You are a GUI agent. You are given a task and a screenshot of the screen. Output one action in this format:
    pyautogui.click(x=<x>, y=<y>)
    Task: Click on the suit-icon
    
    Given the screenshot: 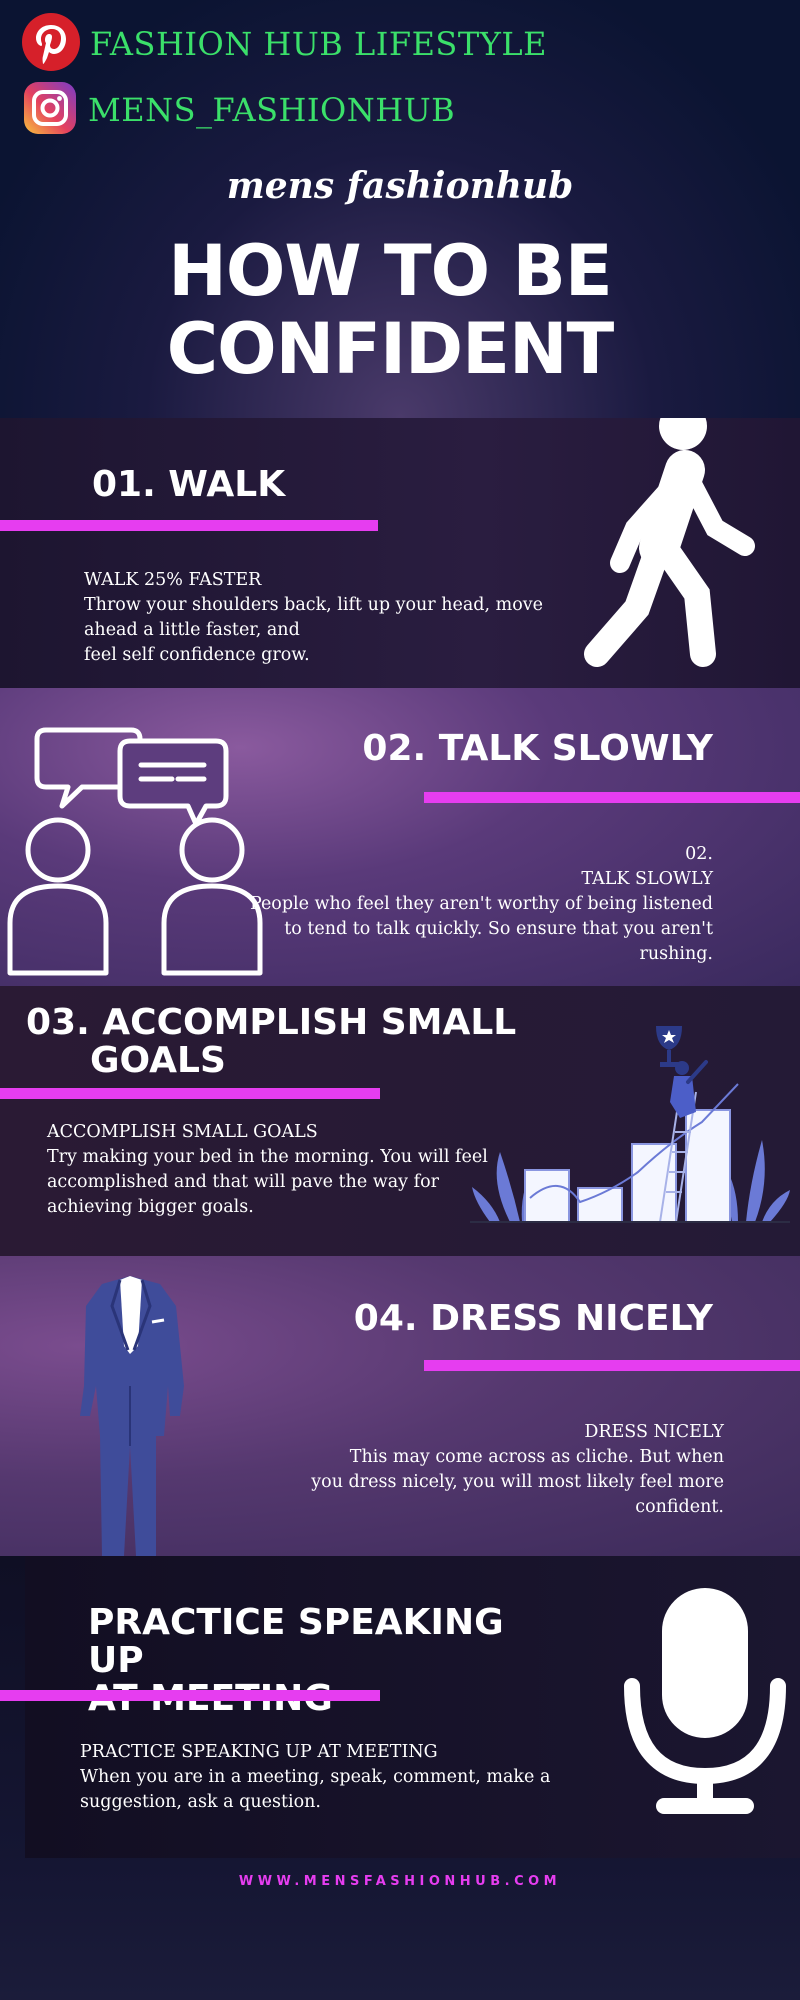 What is the action you would take?
    pyautogui.click(x=132, y=1411)
    